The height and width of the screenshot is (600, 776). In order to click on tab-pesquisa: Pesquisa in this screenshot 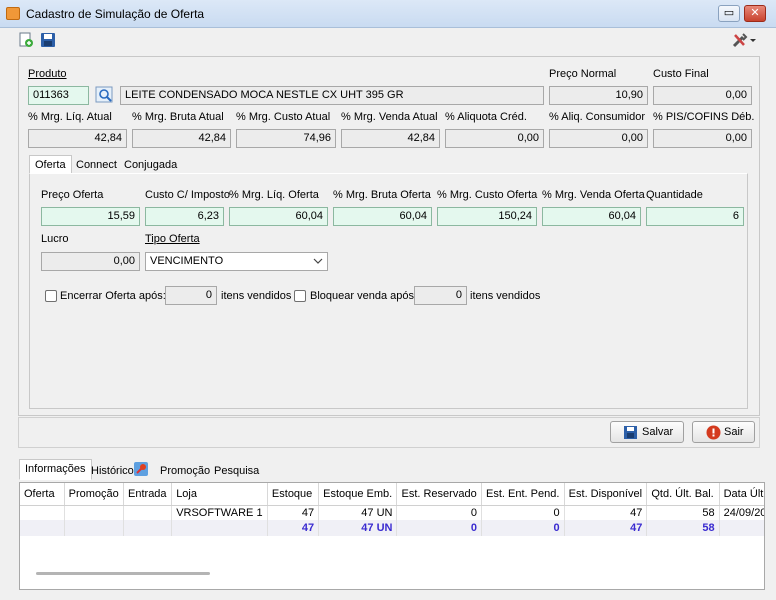, I will do `click(236, 470)`.